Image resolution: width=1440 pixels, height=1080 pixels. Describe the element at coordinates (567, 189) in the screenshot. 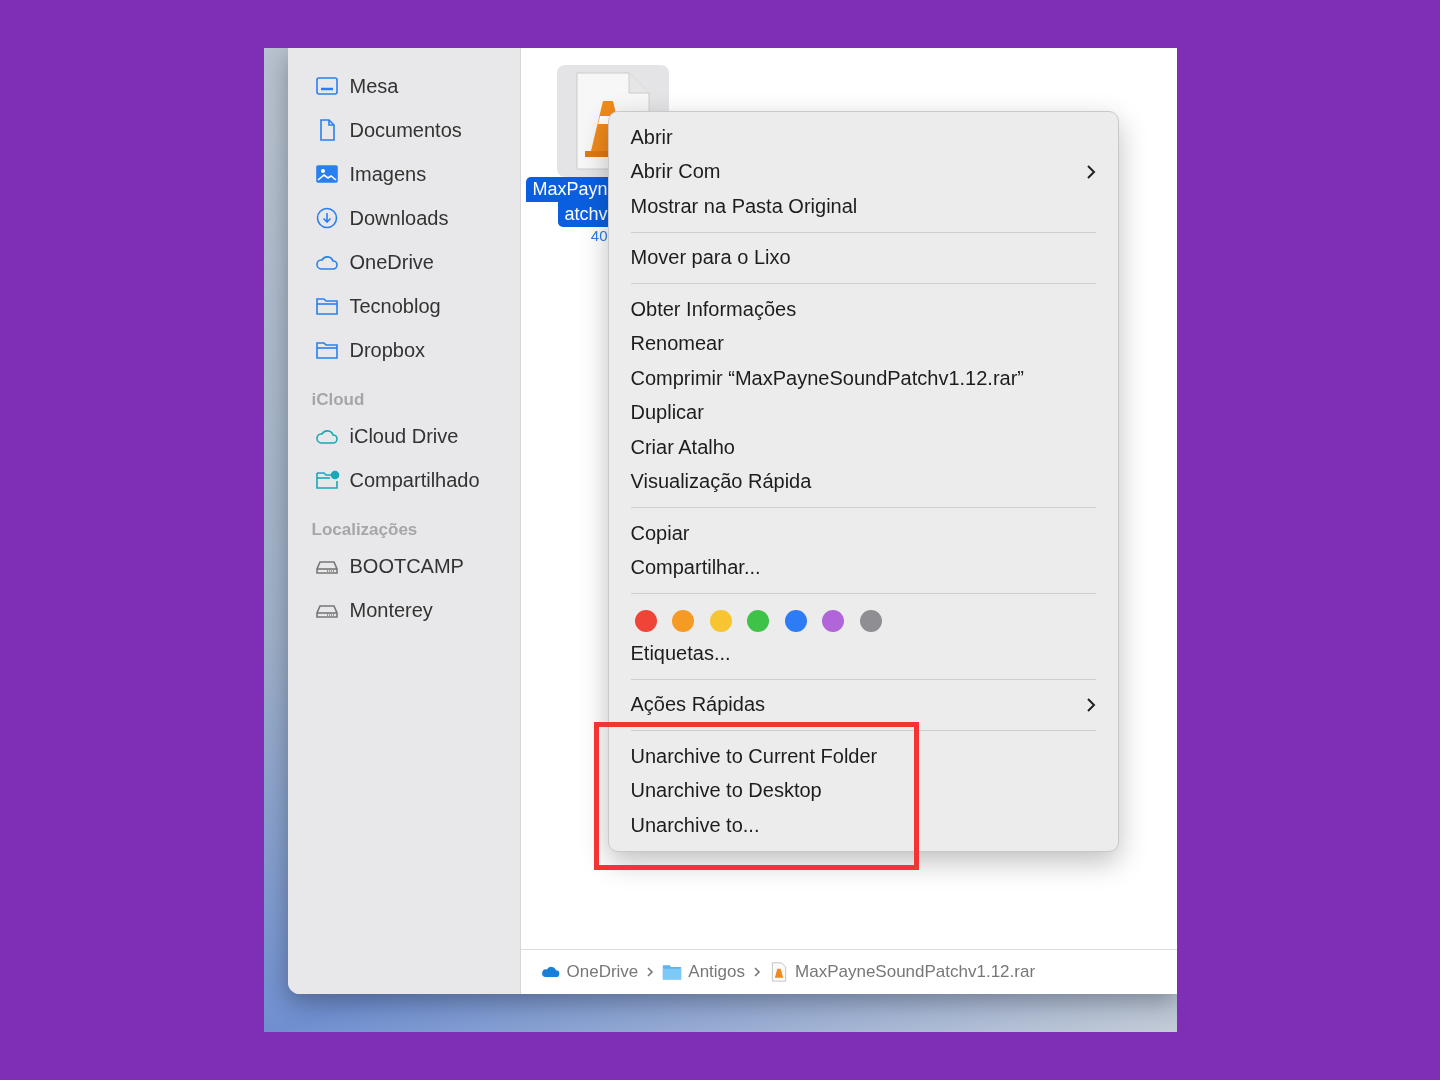

I see `file-name: MaxPayn` at that location.